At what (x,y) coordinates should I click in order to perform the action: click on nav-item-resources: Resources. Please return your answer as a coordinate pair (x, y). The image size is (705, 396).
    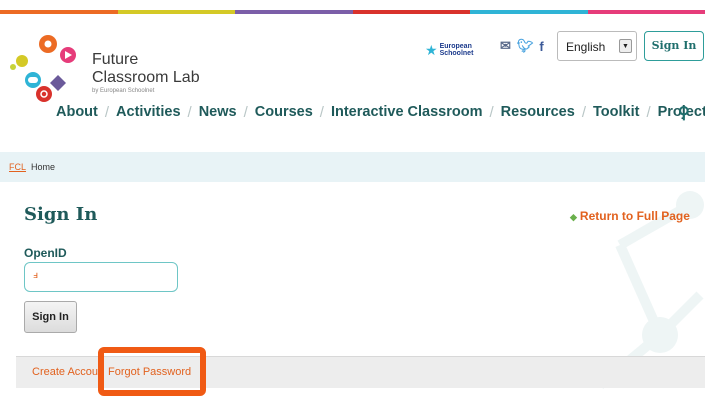
    Looking at the image, I should click on (538, 112).